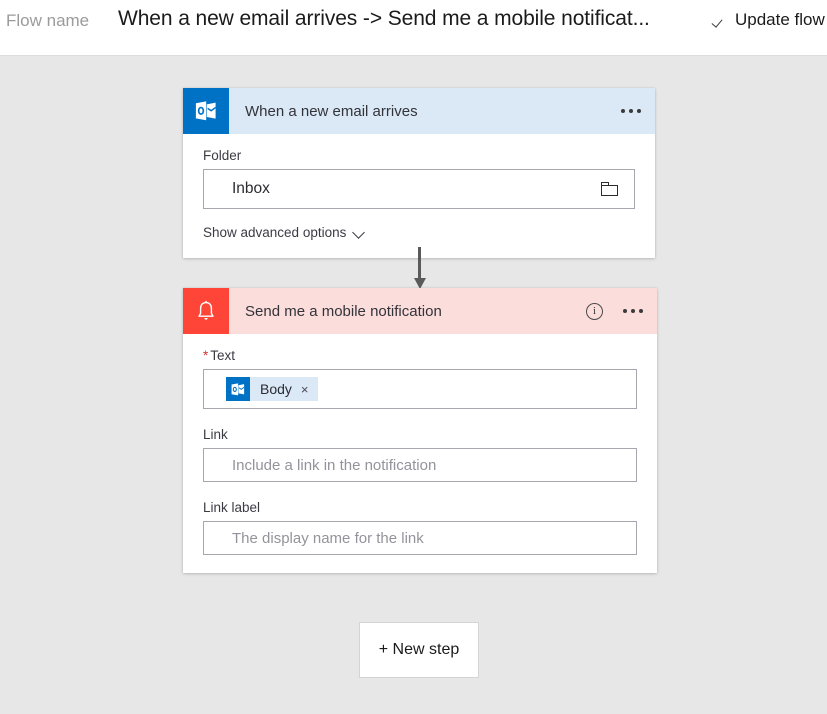 Image resolution: width=827 pixels, height=714 pixels. I want to click on text-field-group: * Text Body ×, so click(420, 378).